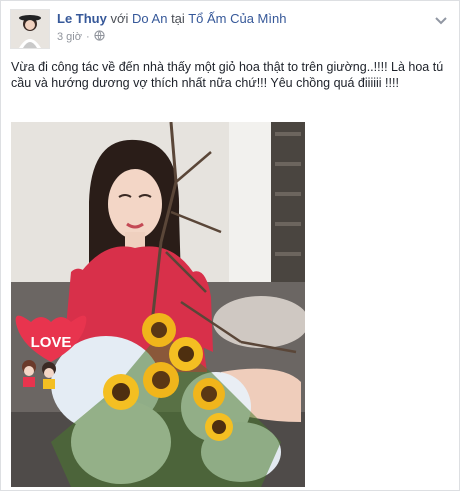  Describe the element at coordinates (149, 18) in the screenshot. I see `tagged-friend-link: Do An` at that location.